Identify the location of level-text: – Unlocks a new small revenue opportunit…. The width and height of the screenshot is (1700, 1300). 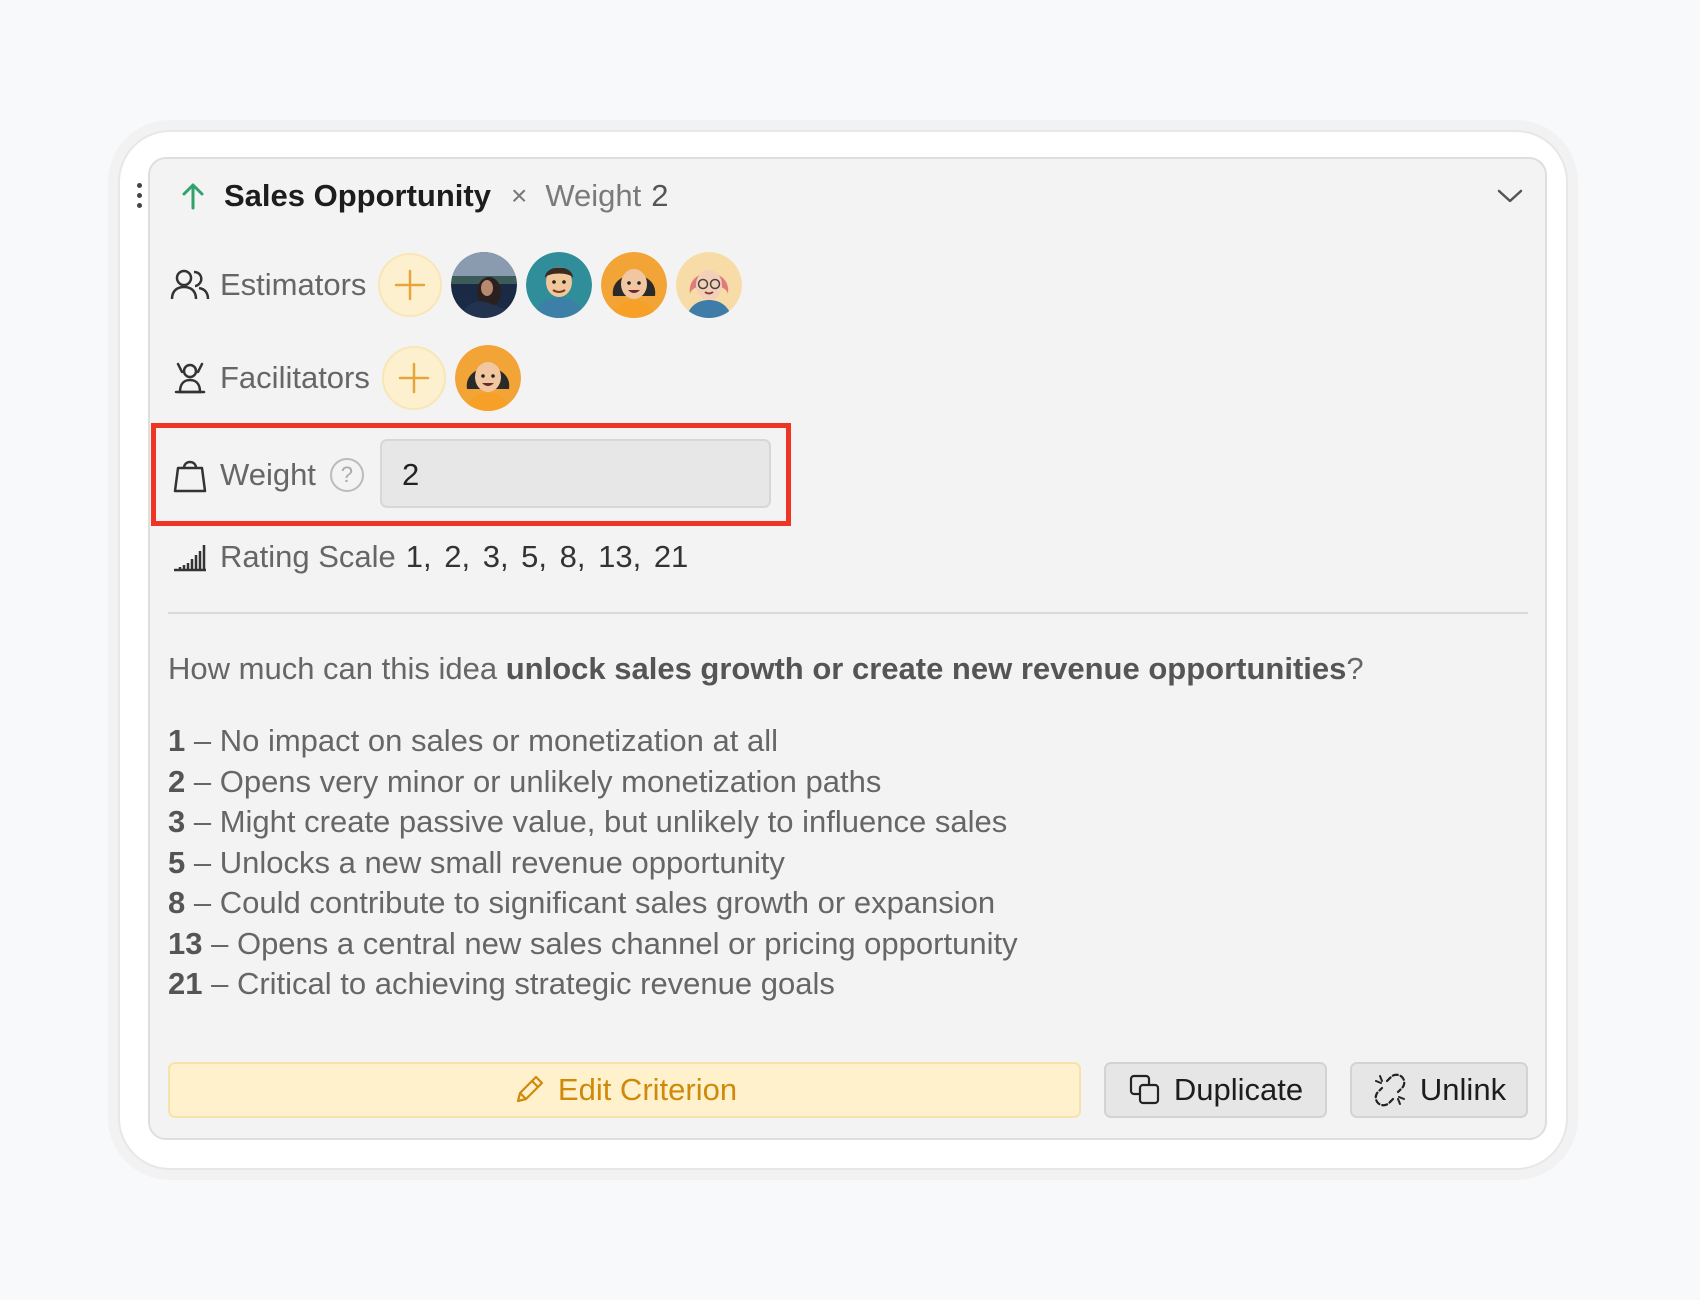
(485, 862).